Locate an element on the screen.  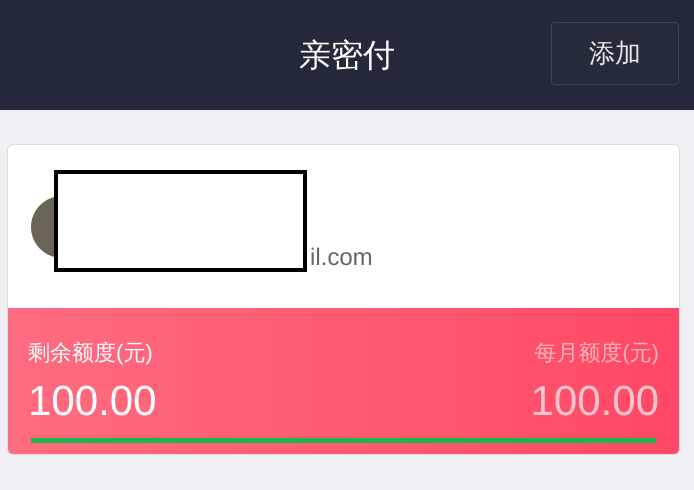
page-title: 亲密付 is located at coordinates (347, 55).